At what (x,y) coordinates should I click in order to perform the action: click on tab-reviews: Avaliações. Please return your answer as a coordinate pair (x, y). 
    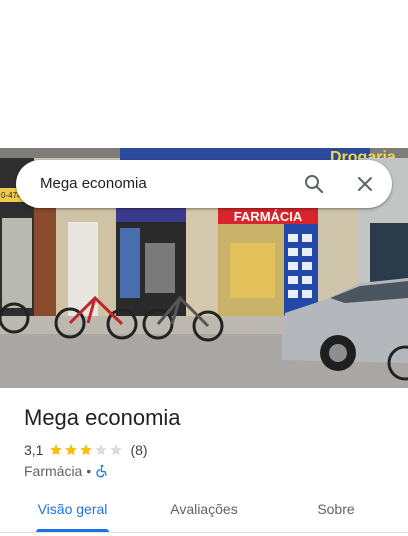
    Looking at the image, I should click on (204, 510).